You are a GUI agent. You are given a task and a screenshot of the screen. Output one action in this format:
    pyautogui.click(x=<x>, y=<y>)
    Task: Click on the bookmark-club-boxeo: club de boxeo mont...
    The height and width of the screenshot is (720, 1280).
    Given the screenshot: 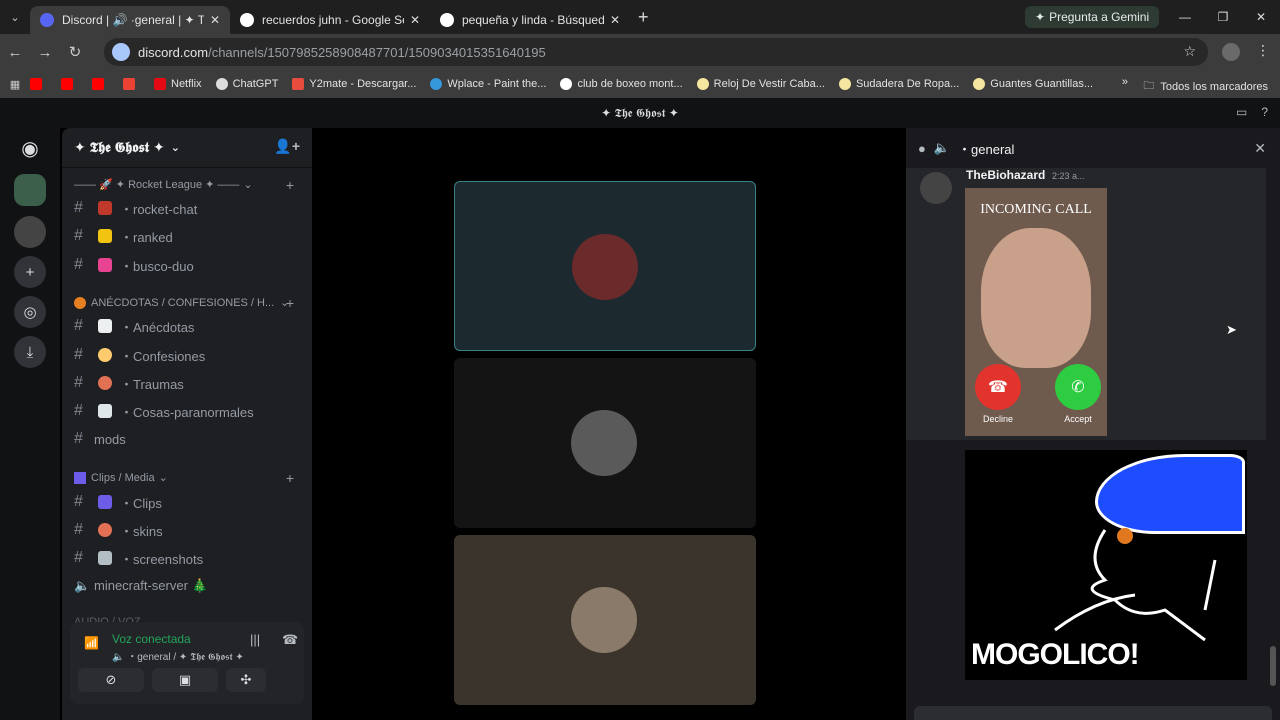 What is the action you would take?
    pyautogui.click(x=621, y=84)
    